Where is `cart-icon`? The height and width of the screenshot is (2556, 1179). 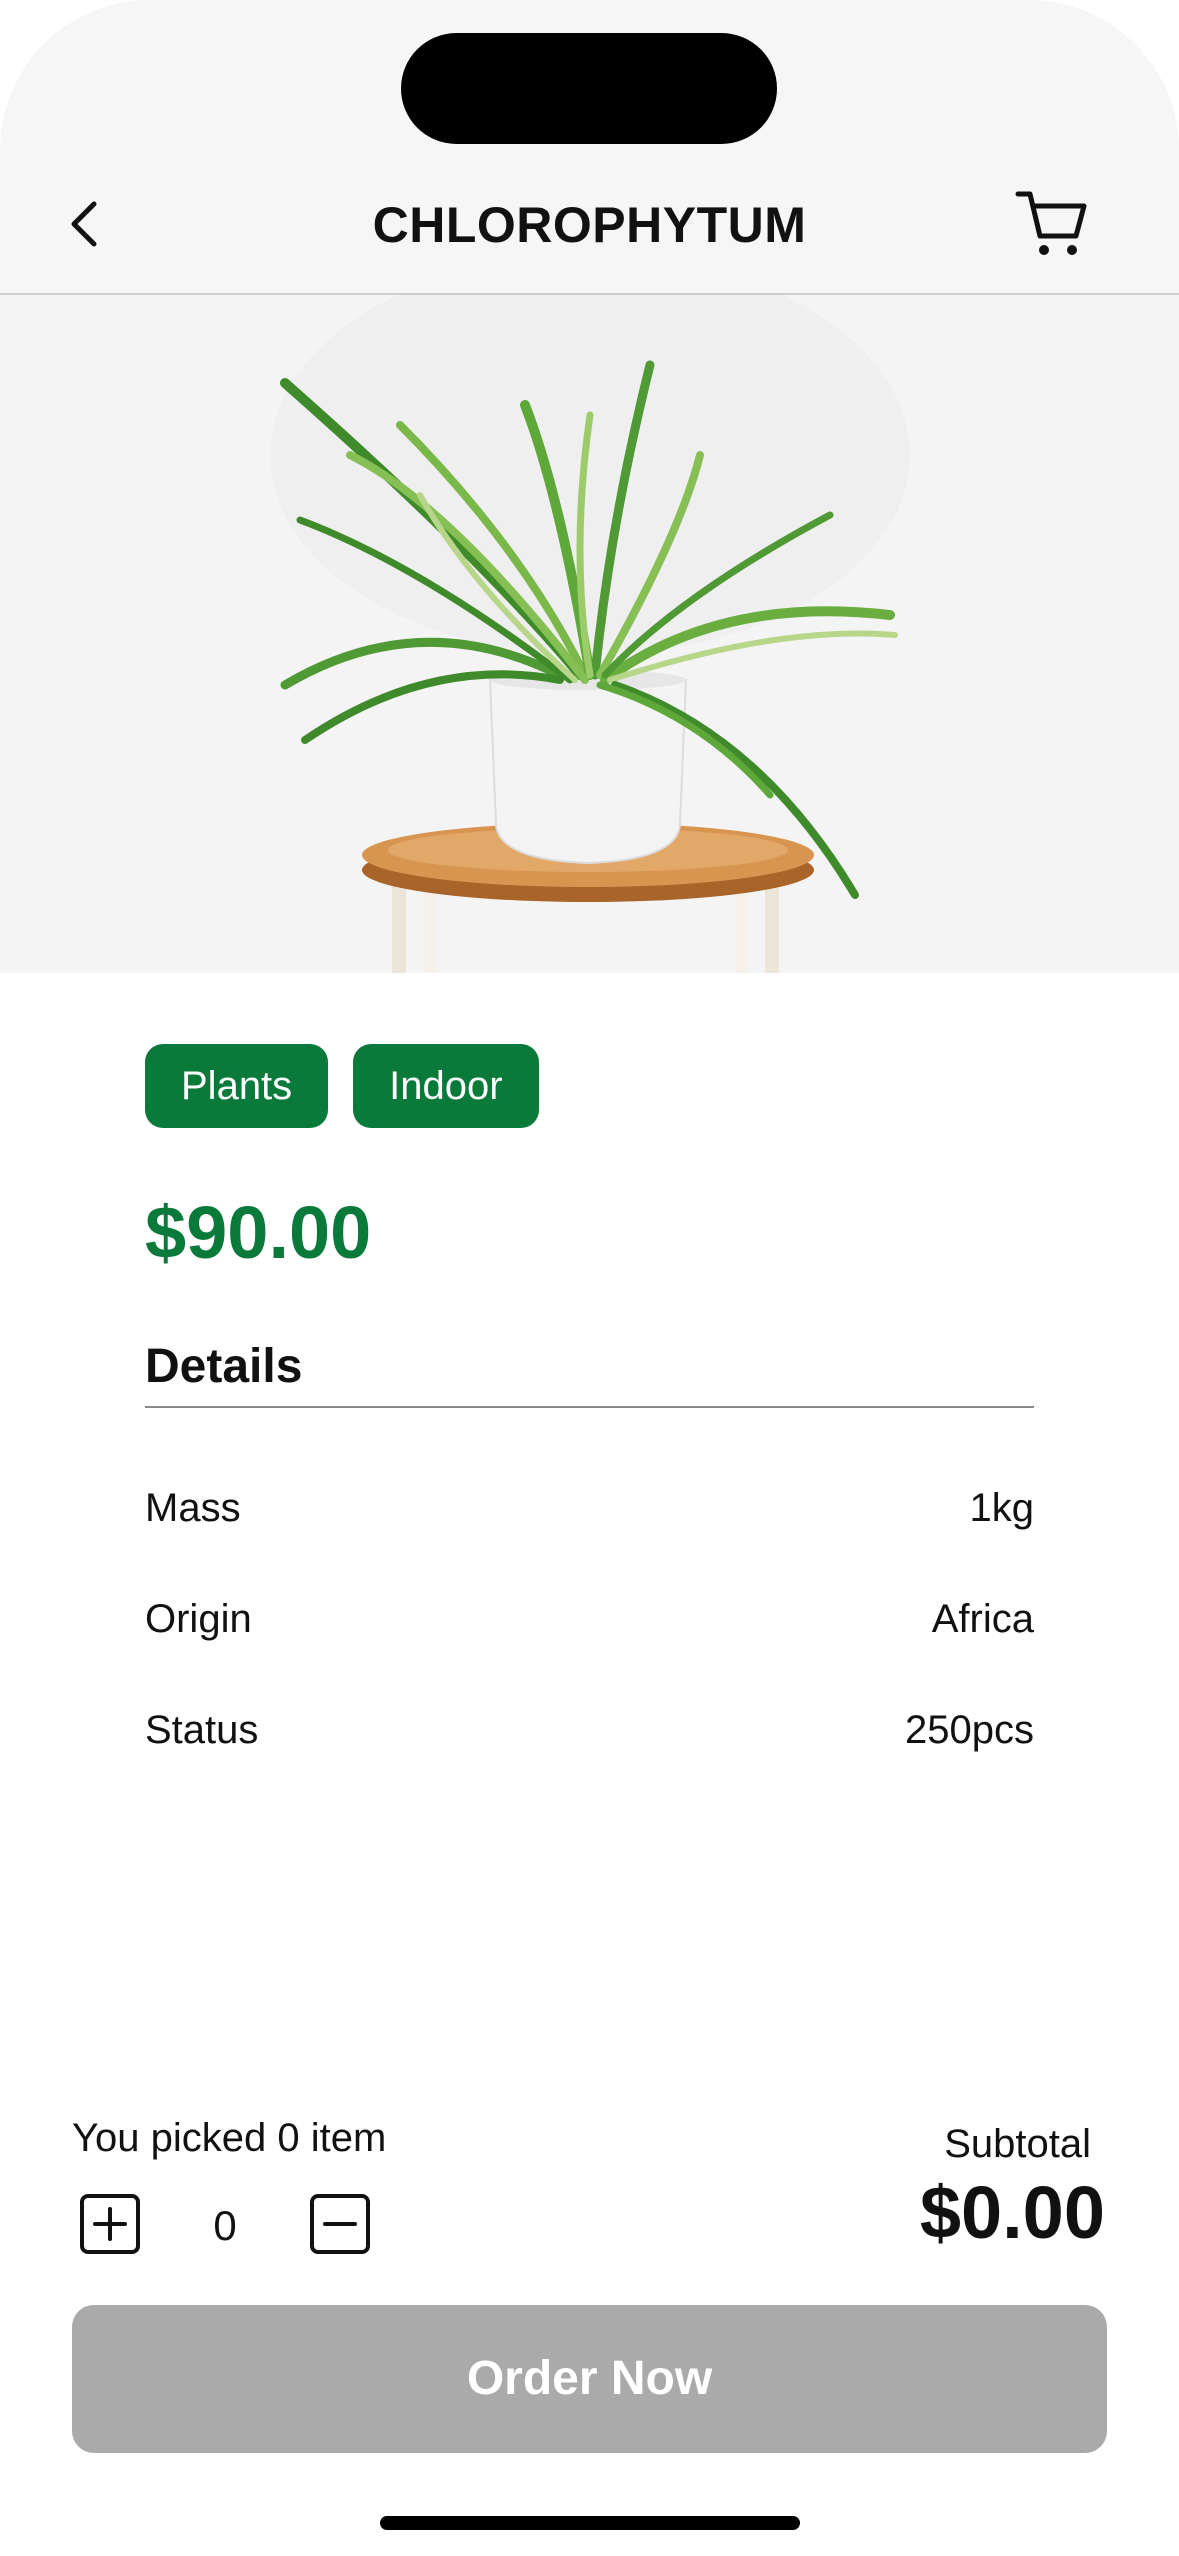
cart-icon is located at coordinates (1052, 226).